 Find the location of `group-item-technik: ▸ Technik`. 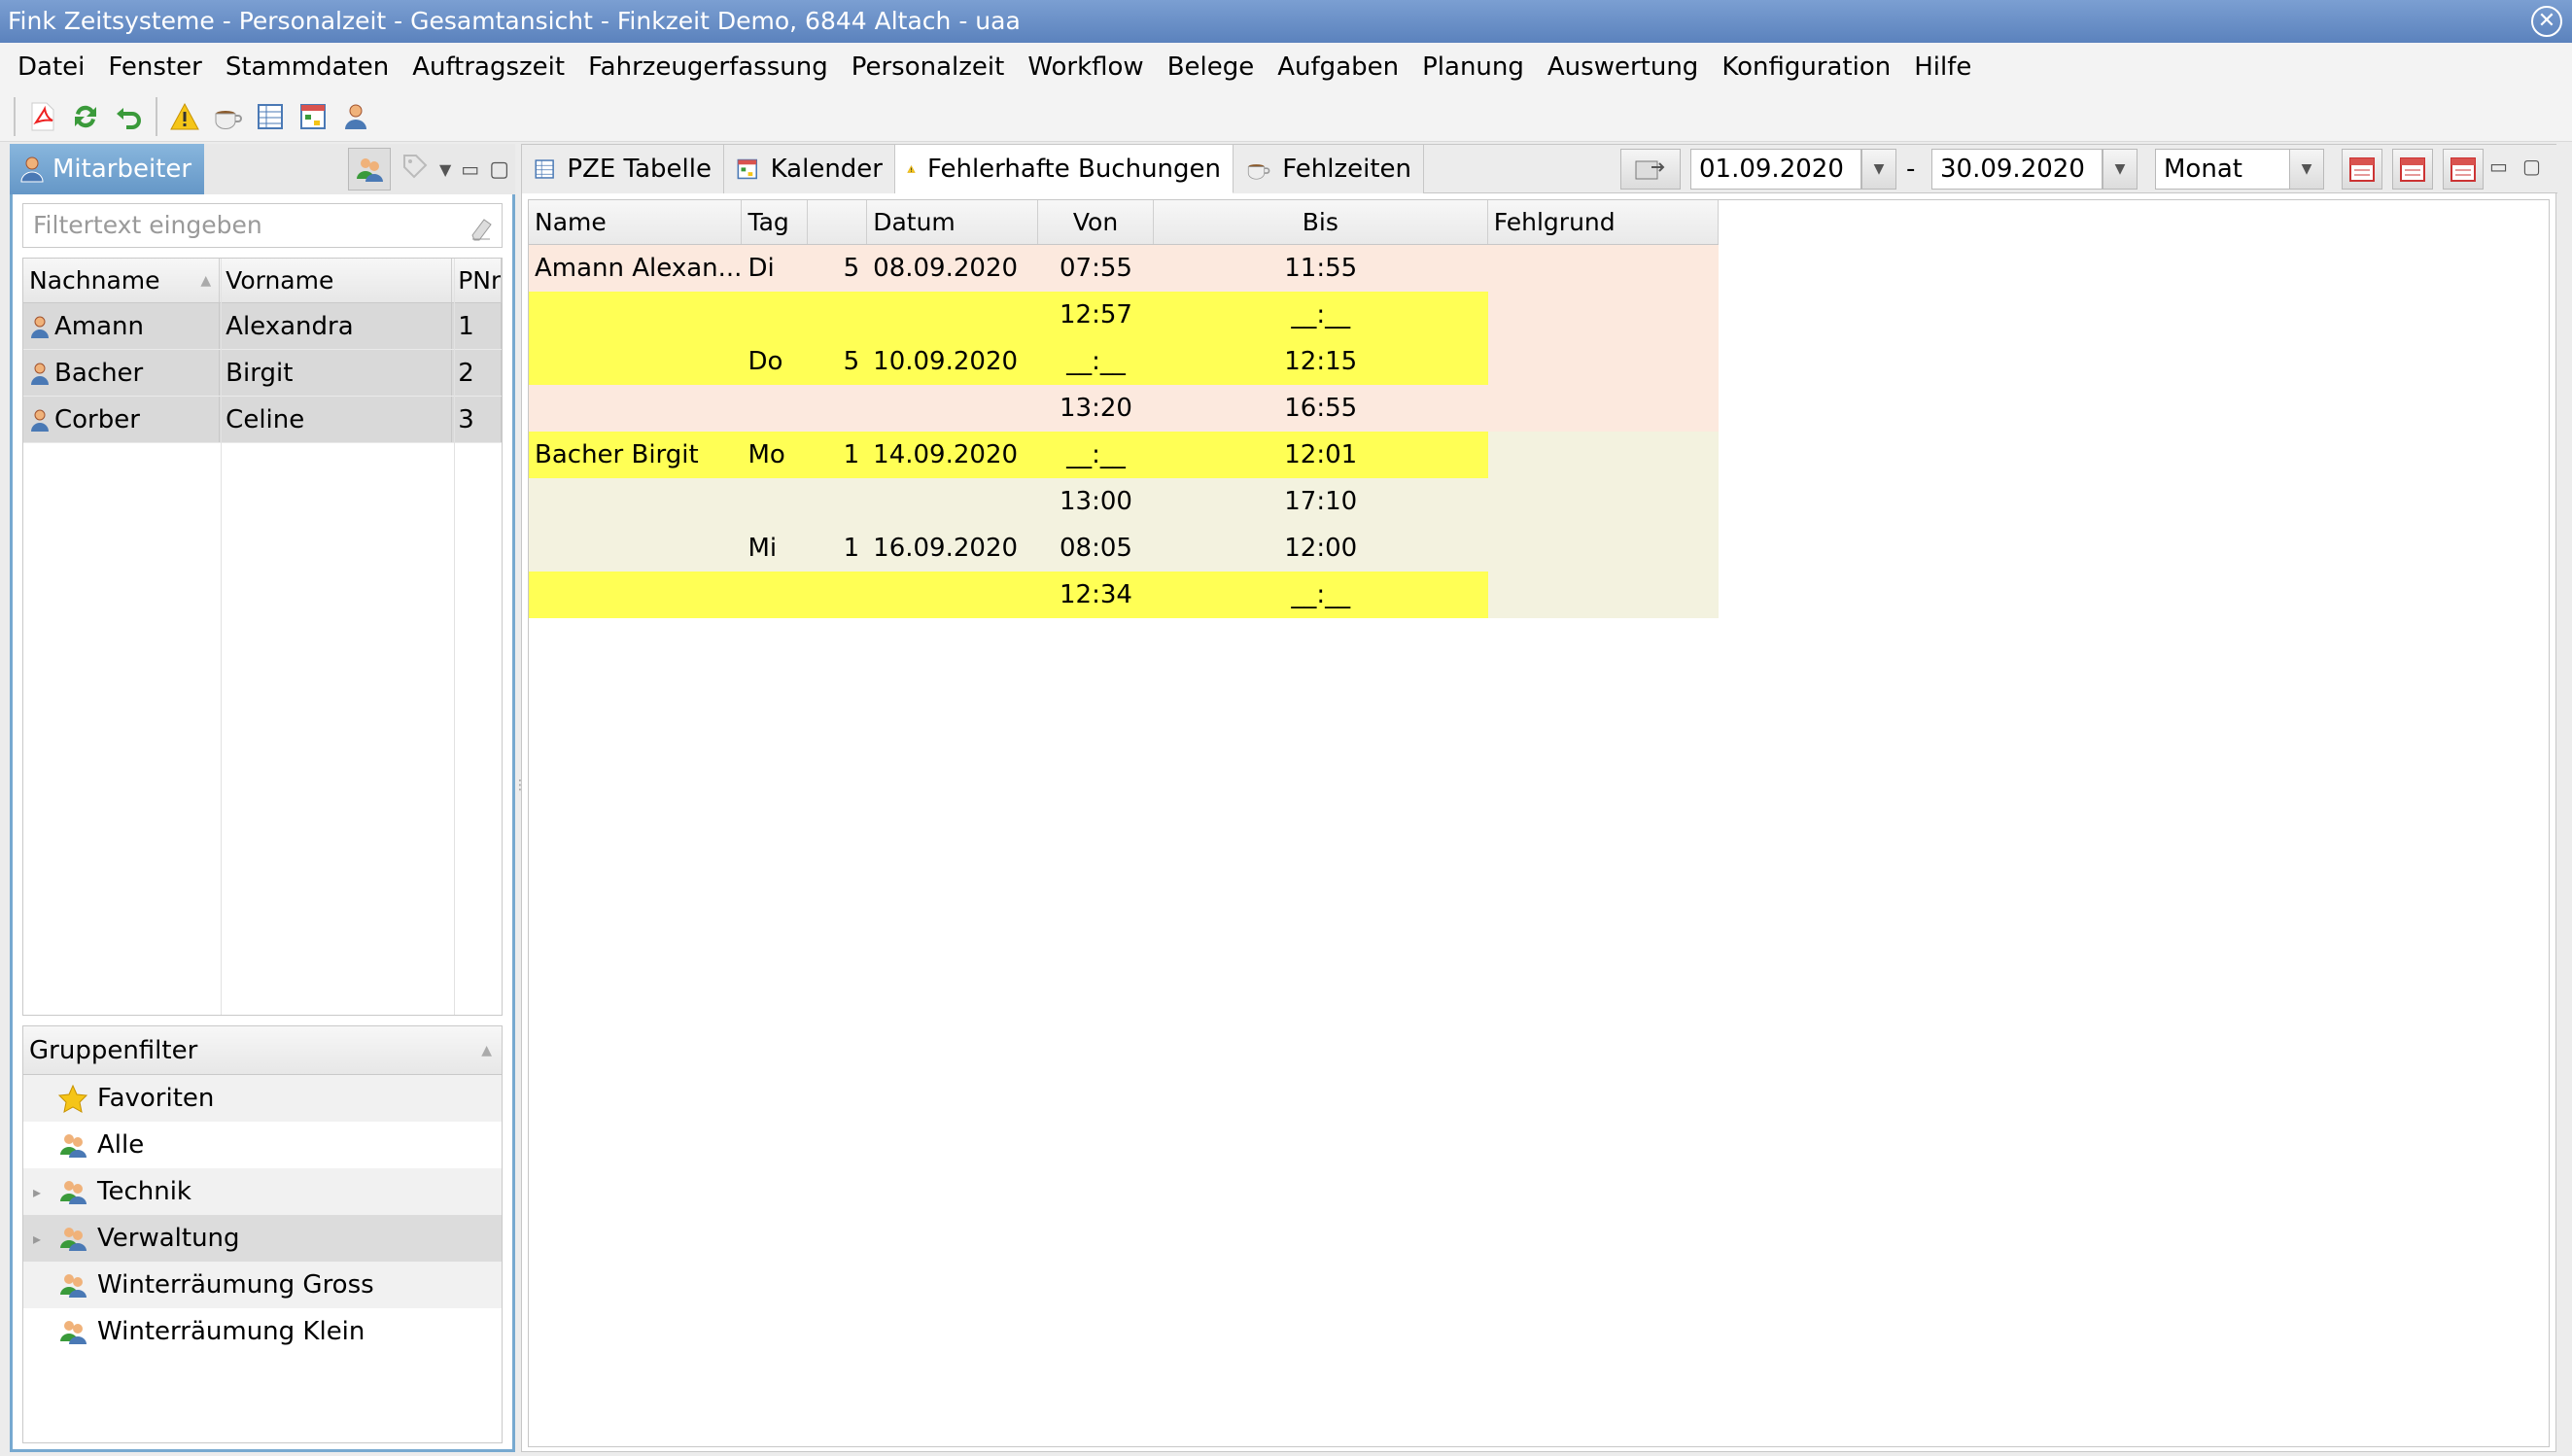

group-item-technik: ▸ Technik is located at coordinates (262, 1191).